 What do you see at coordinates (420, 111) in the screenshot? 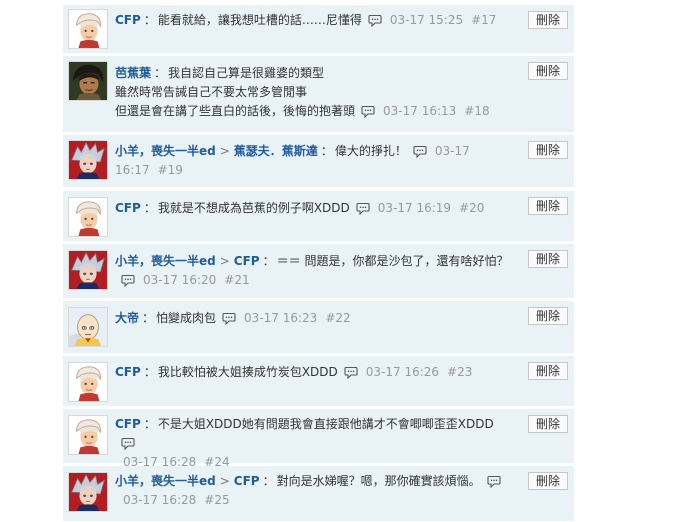
I see `comment-time: 03-17 16:13` at bounding box center [420, 111].